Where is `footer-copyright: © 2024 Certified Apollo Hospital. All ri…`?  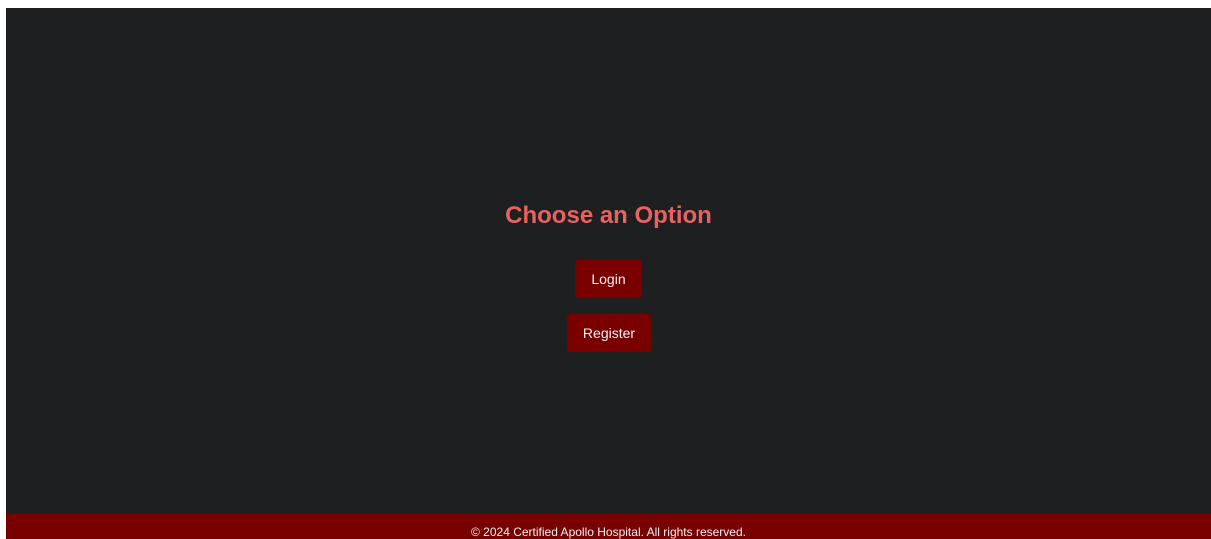 footer-copyright: © 2024 Certified Apollo Hospital. All ri… is located at coordinates (608, 532).